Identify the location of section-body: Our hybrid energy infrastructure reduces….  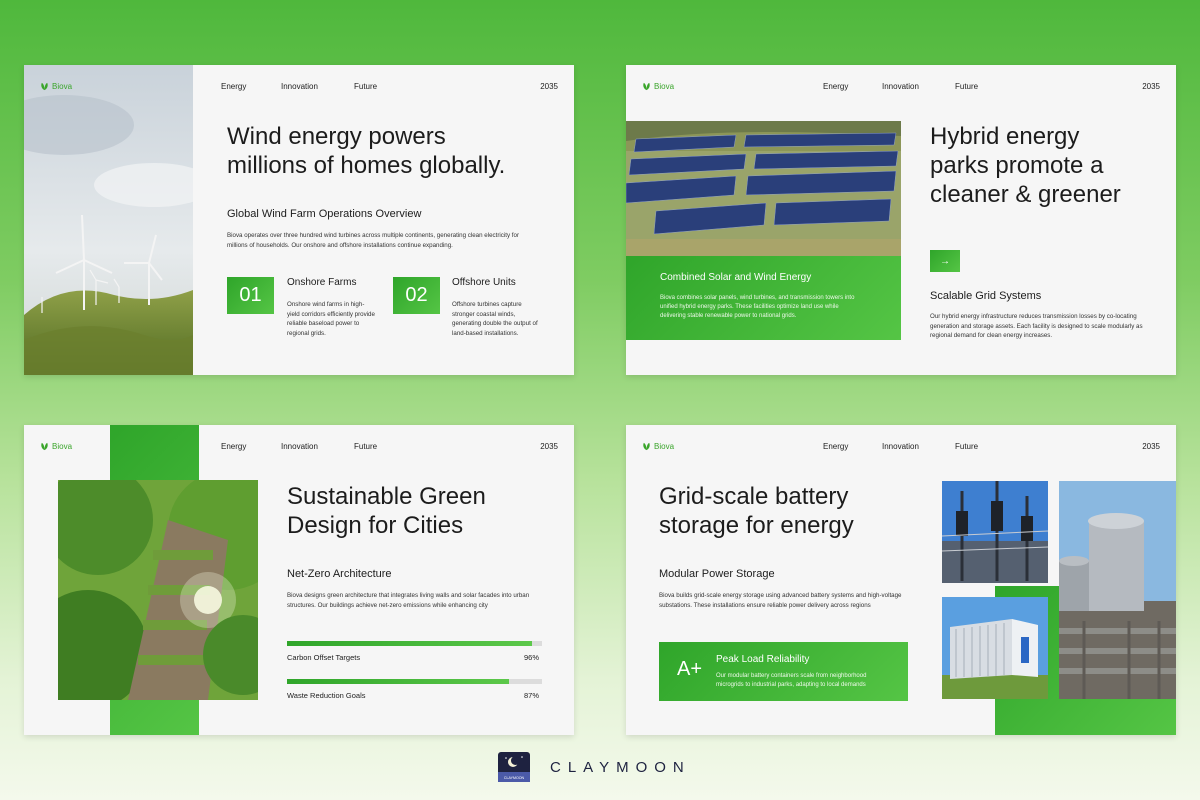
(1036, 326).